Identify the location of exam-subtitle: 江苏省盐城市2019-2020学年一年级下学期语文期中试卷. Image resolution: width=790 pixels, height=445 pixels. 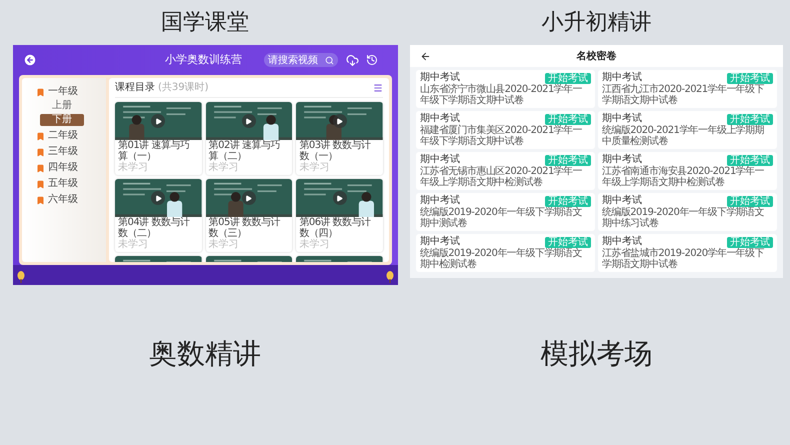
(684, 259).